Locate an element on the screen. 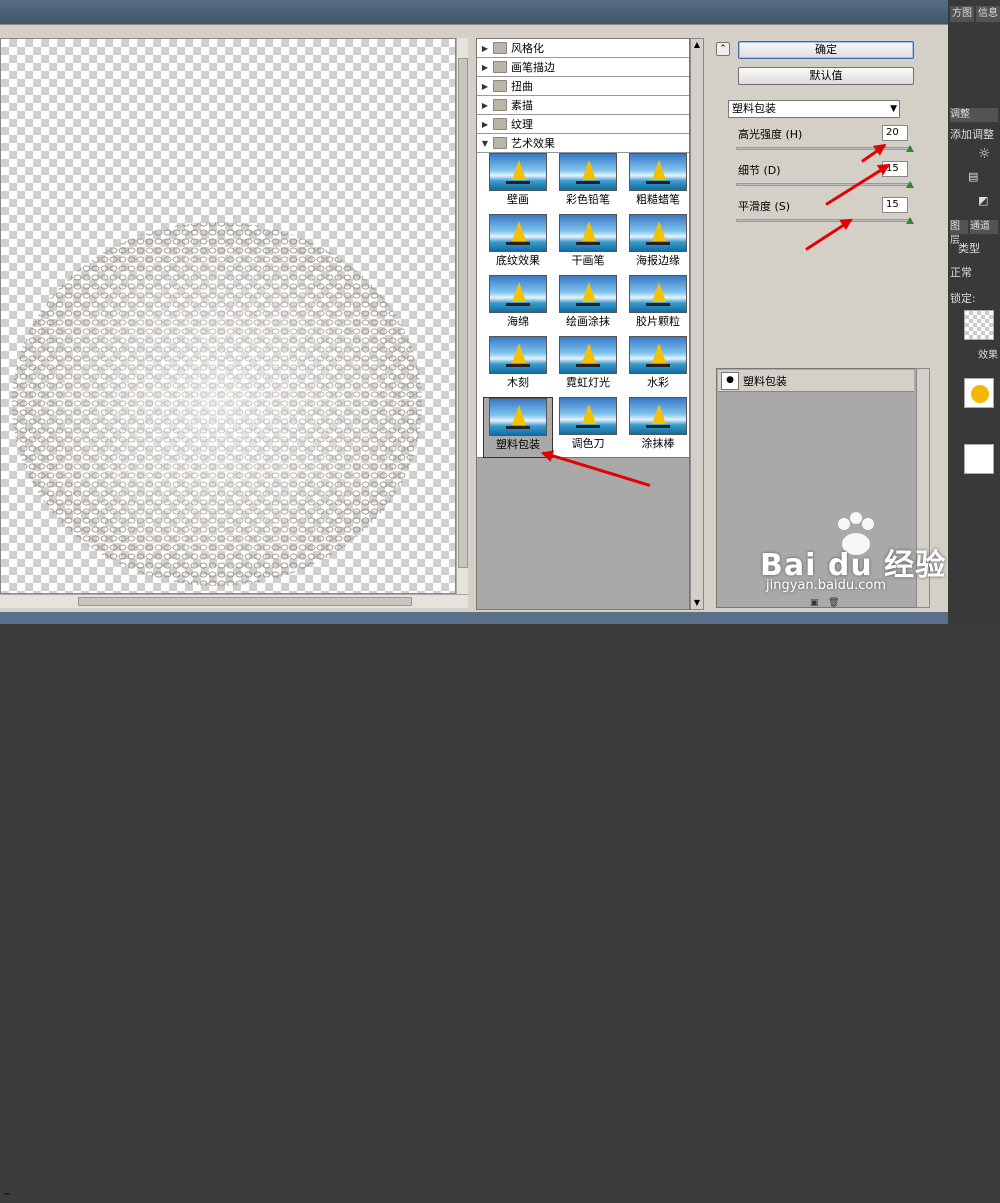  filter-thumbnail-label: 涂抹棒 is located at coordinates (658, 443).